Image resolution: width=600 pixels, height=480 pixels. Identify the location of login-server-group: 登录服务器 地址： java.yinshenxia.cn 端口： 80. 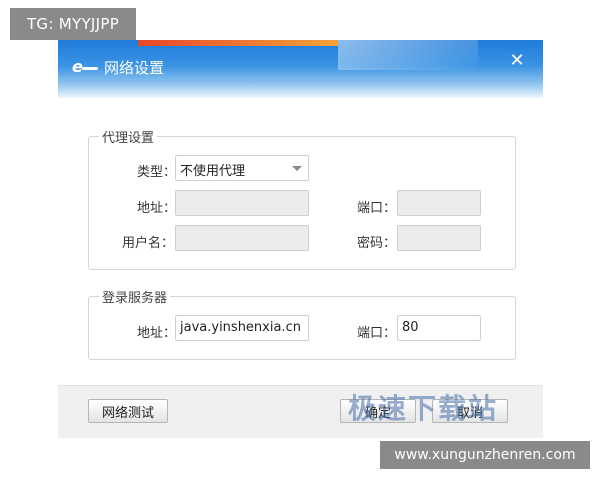
(302, 323).